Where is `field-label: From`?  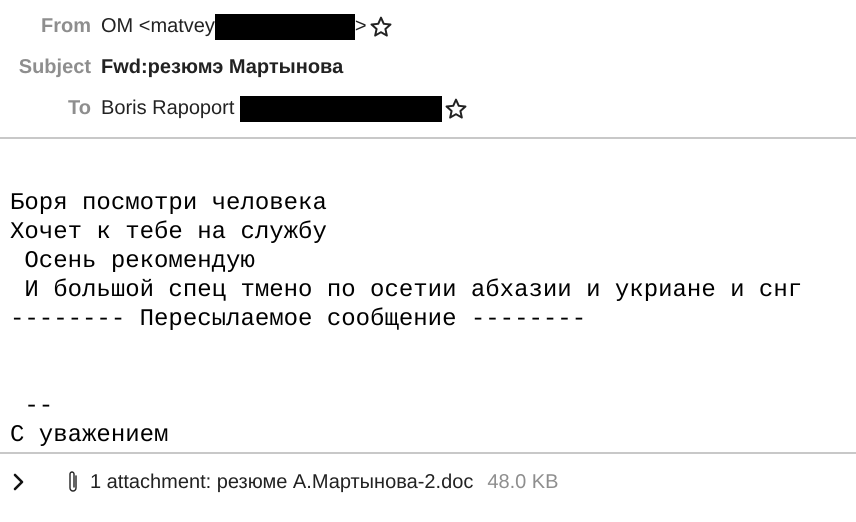
field-label: From is located at coordinates (65, 26).